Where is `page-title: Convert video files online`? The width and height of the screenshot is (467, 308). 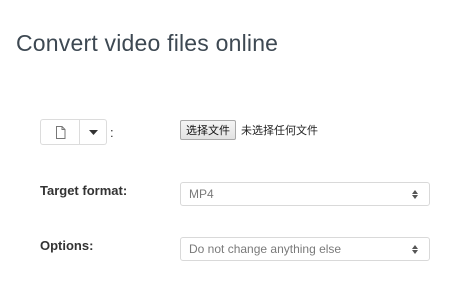
page-title: Convert video files online is located at coordinates (147, 43).